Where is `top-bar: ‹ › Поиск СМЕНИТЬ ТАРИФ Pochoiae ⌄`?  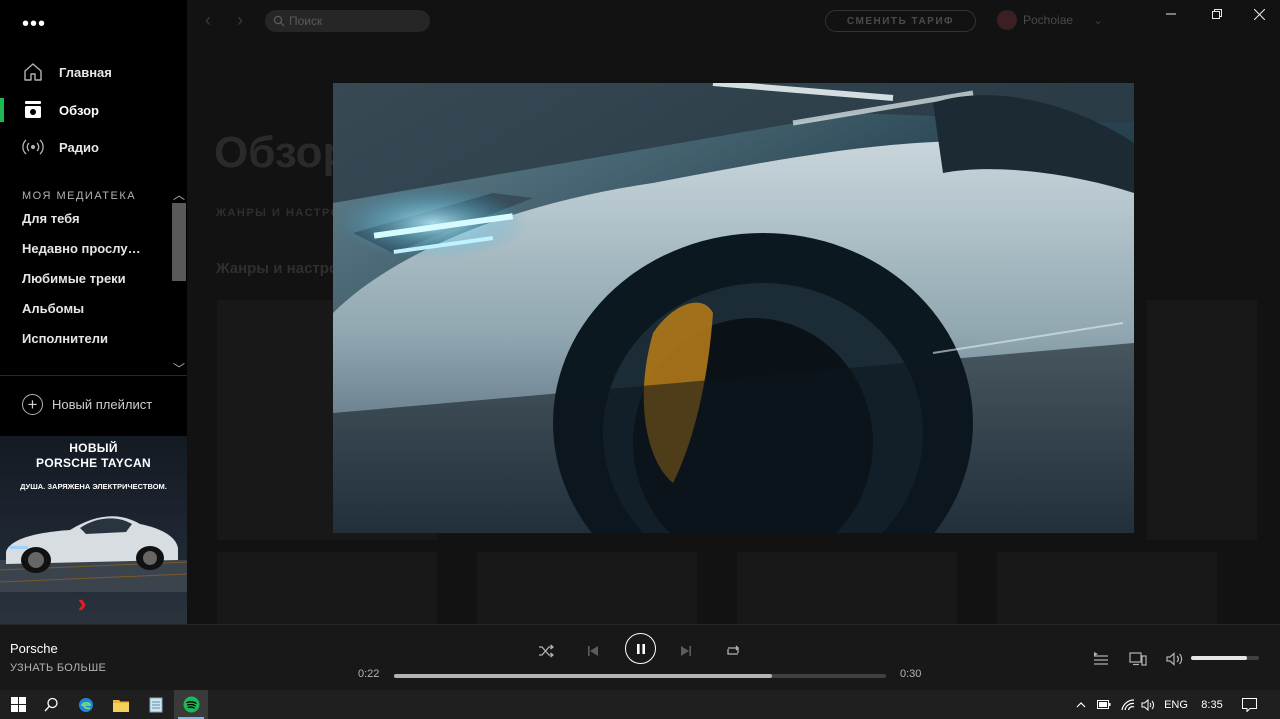 top-bar: ‹ › Поиск СМЕНИТЬ ТАРИФ Pochoiae ⌄ is located at coordinates (733, 20).